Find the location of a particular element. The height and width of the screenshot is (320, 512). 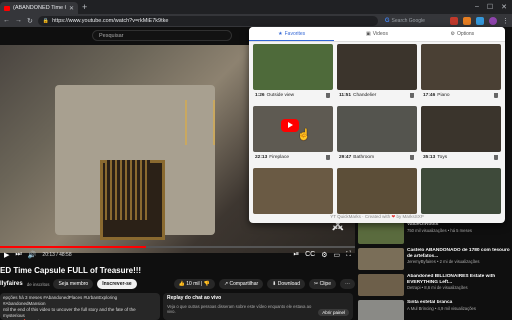

clip-button: ✂ Clipe is located at coordinates (322, 284).